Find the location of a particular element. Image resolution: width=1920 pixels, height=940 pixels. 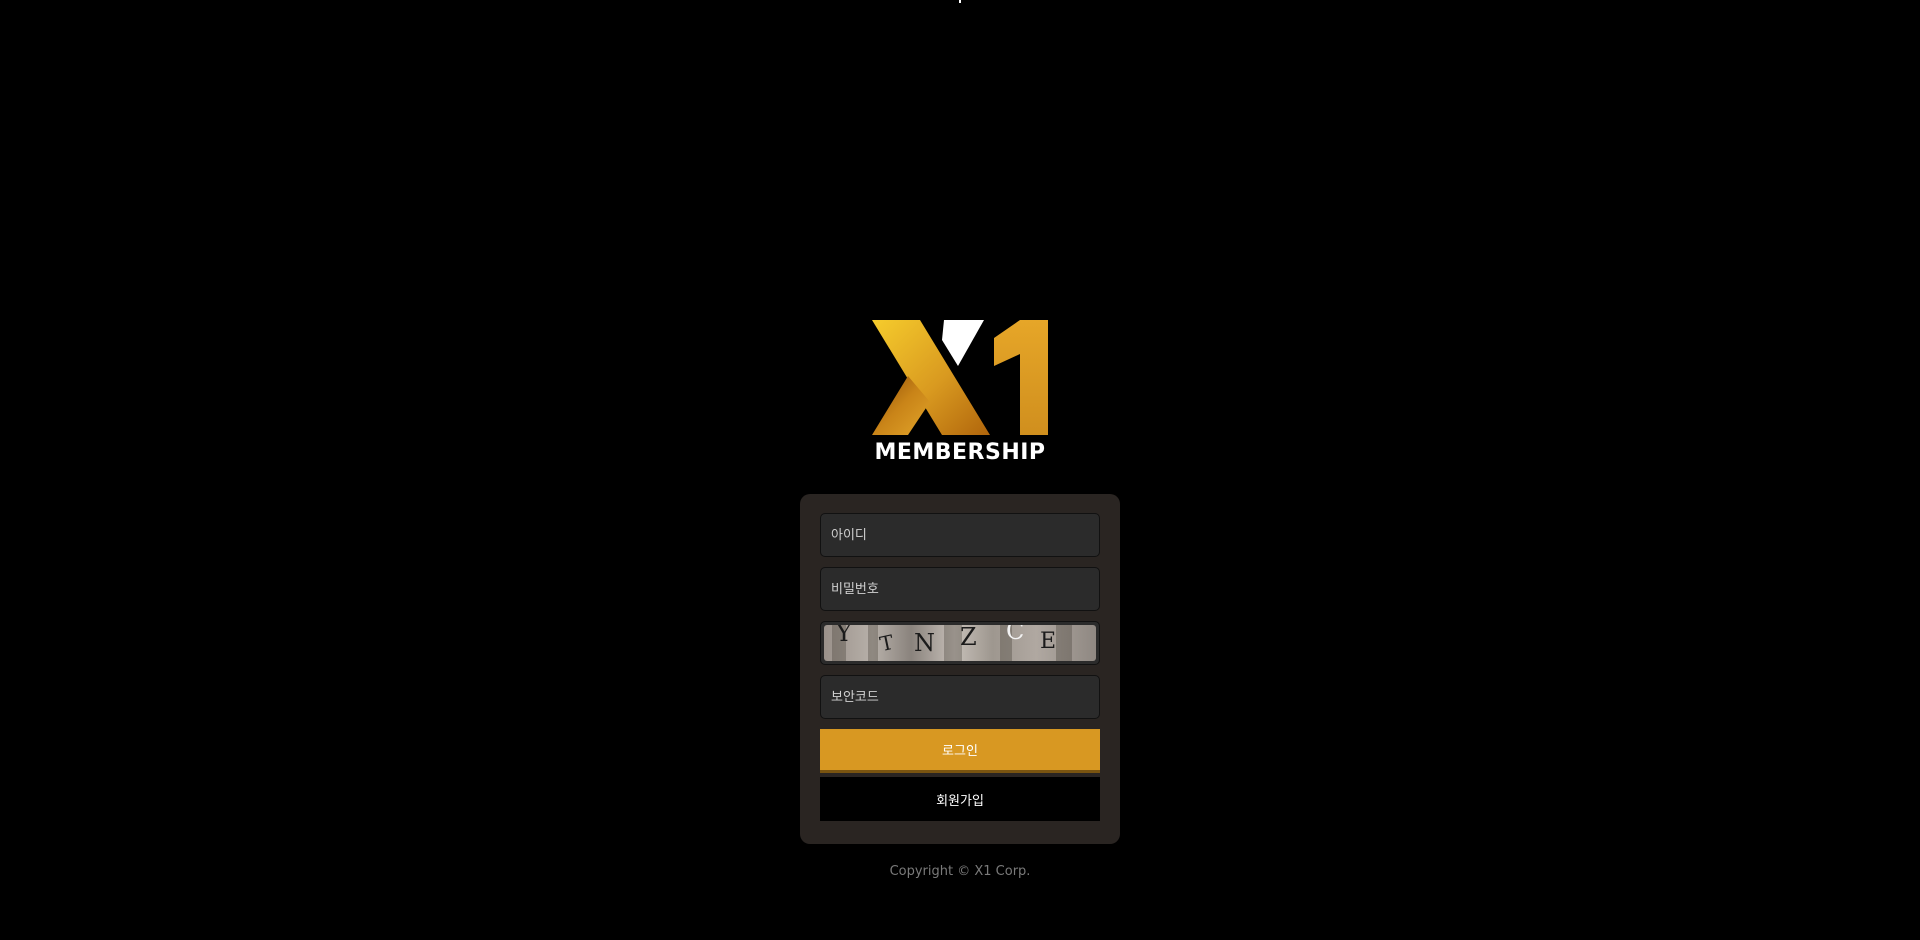

x1-membership-logo: MEMBERSHIP is located at coordinates (960, 391).